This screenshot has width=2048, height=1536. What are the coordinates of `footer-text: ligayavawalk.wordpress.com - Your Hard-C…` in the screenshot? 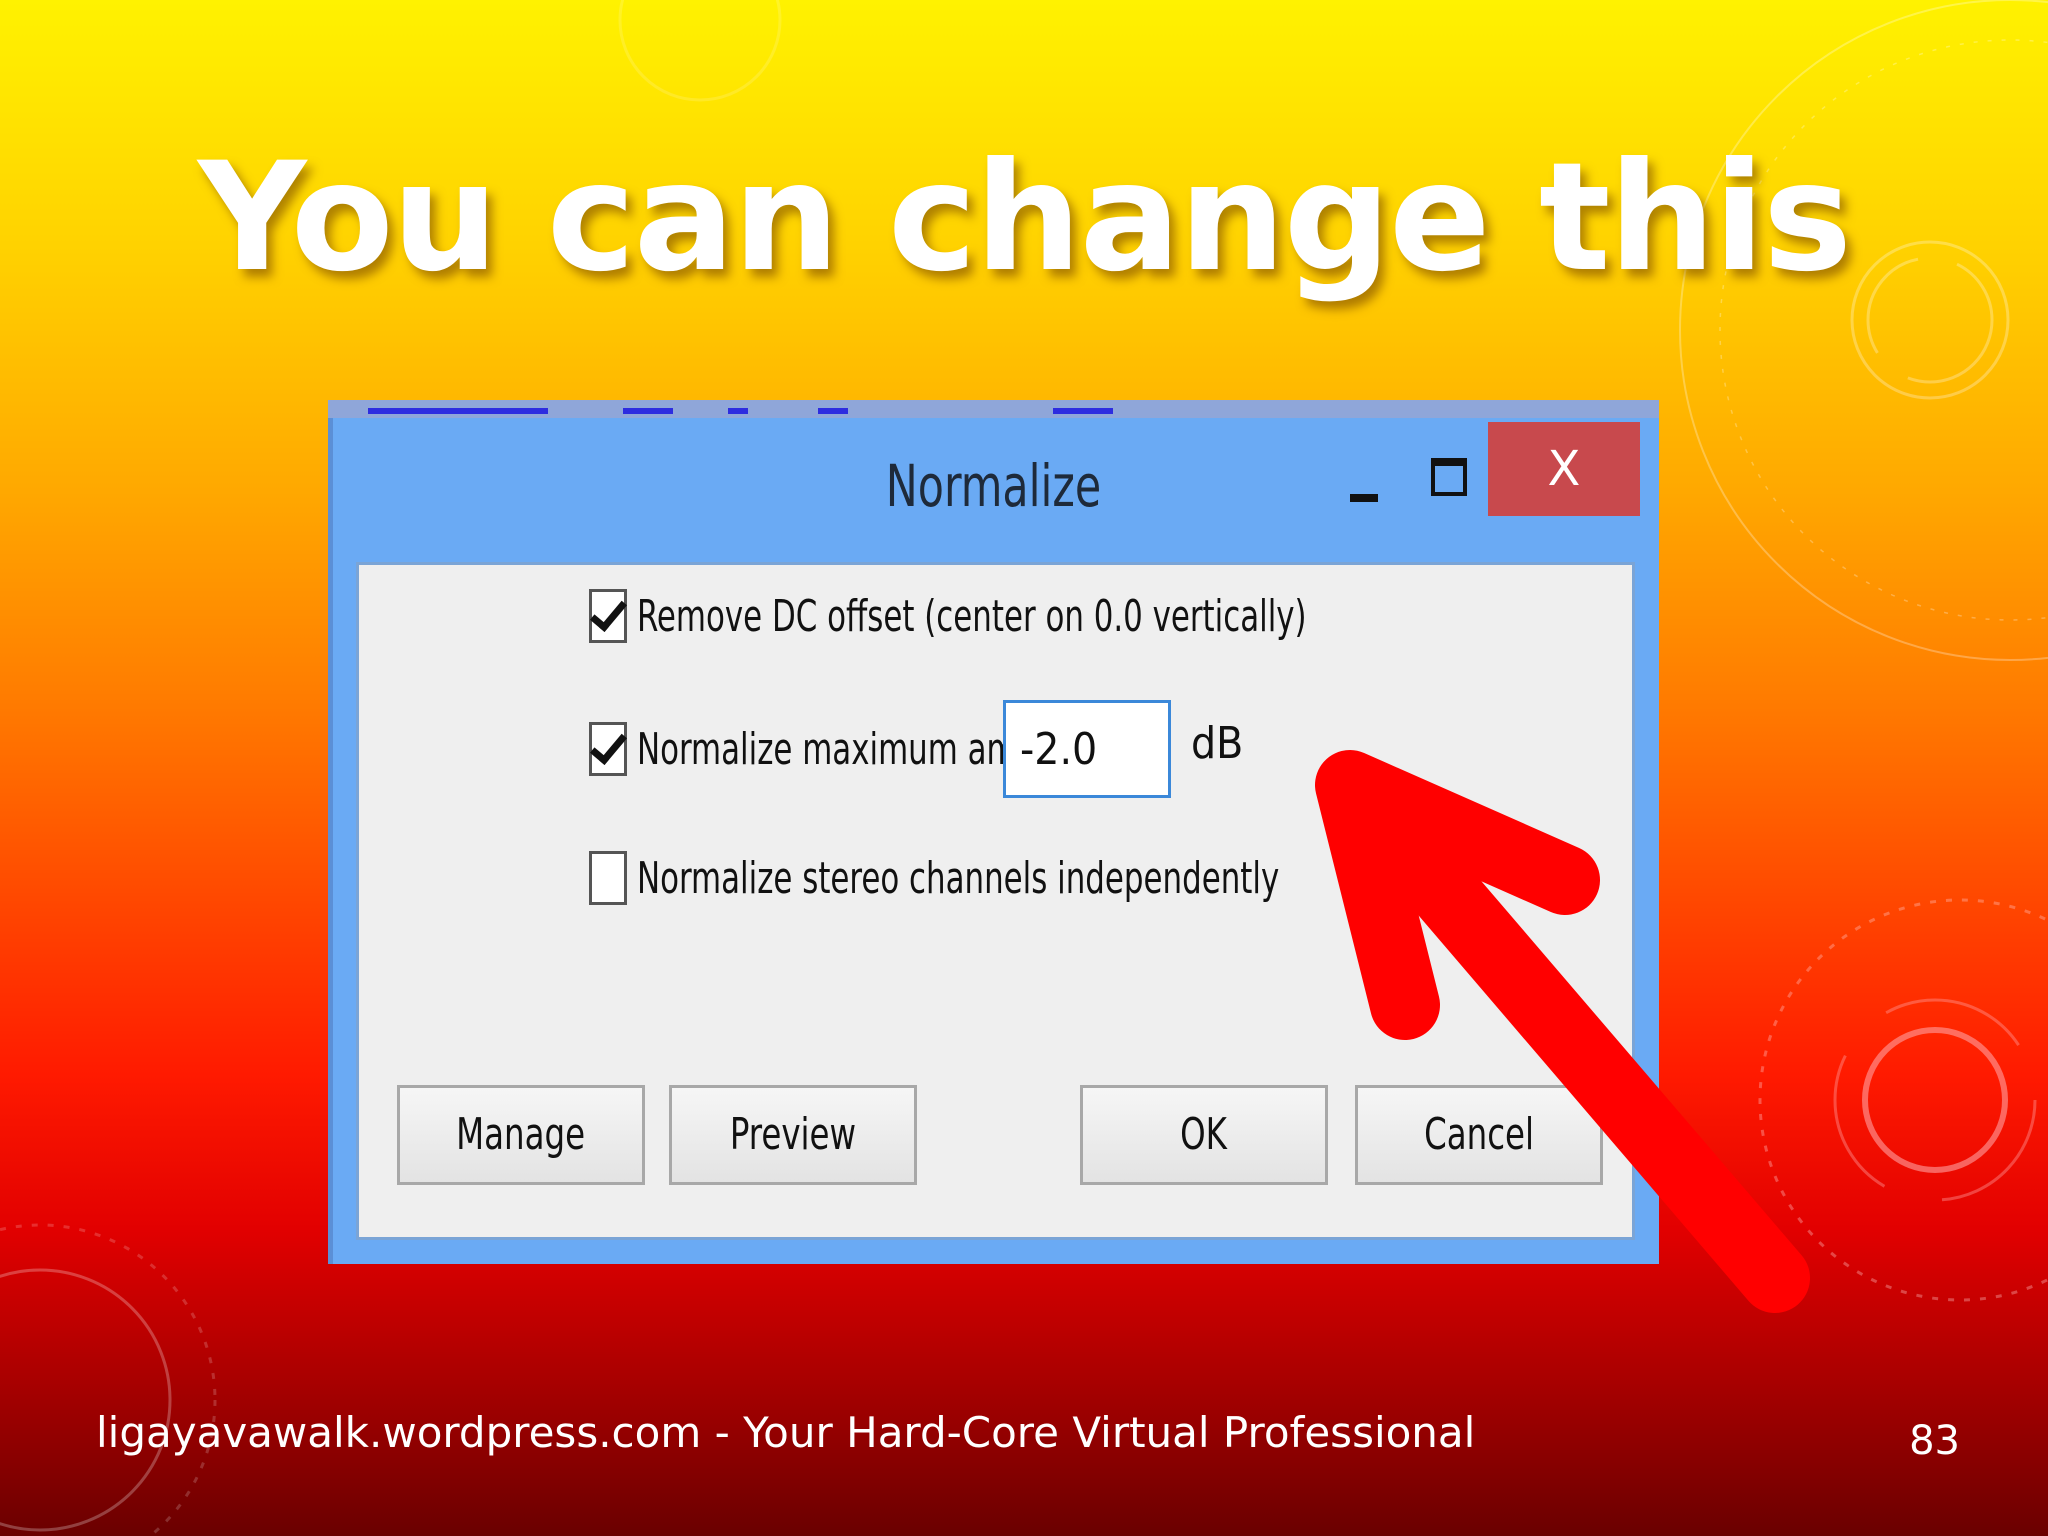 It's located at (786, 1432).